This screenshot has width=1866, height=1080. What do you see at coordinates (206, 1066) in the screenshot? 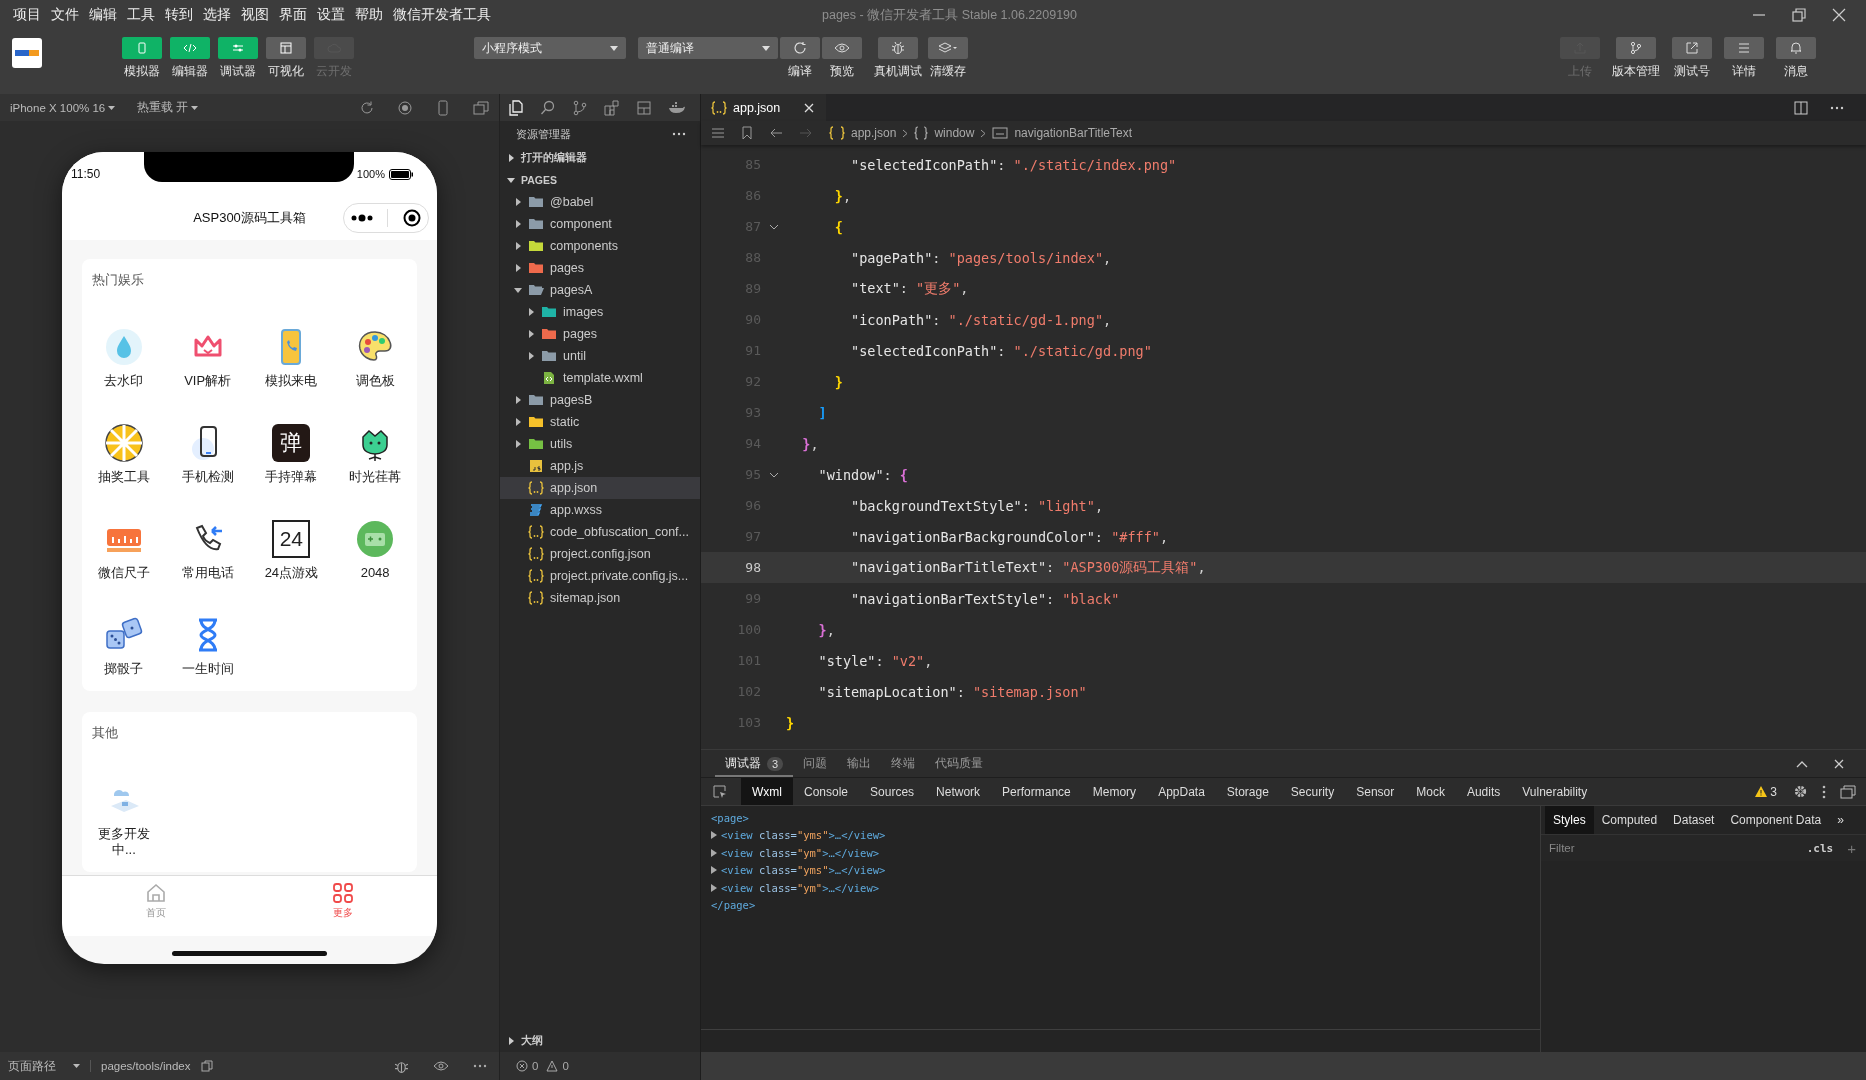
I see `copy-icon` at bounding box center [206, 1066].